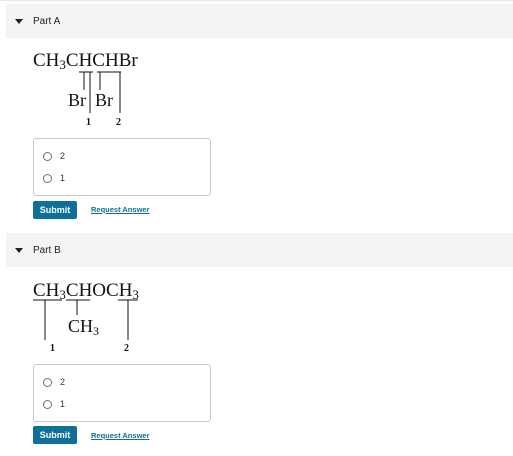 The width and height of the screenshot is (513, 456). I want to click on part-b-choice-2: 1, so click(54, 404).